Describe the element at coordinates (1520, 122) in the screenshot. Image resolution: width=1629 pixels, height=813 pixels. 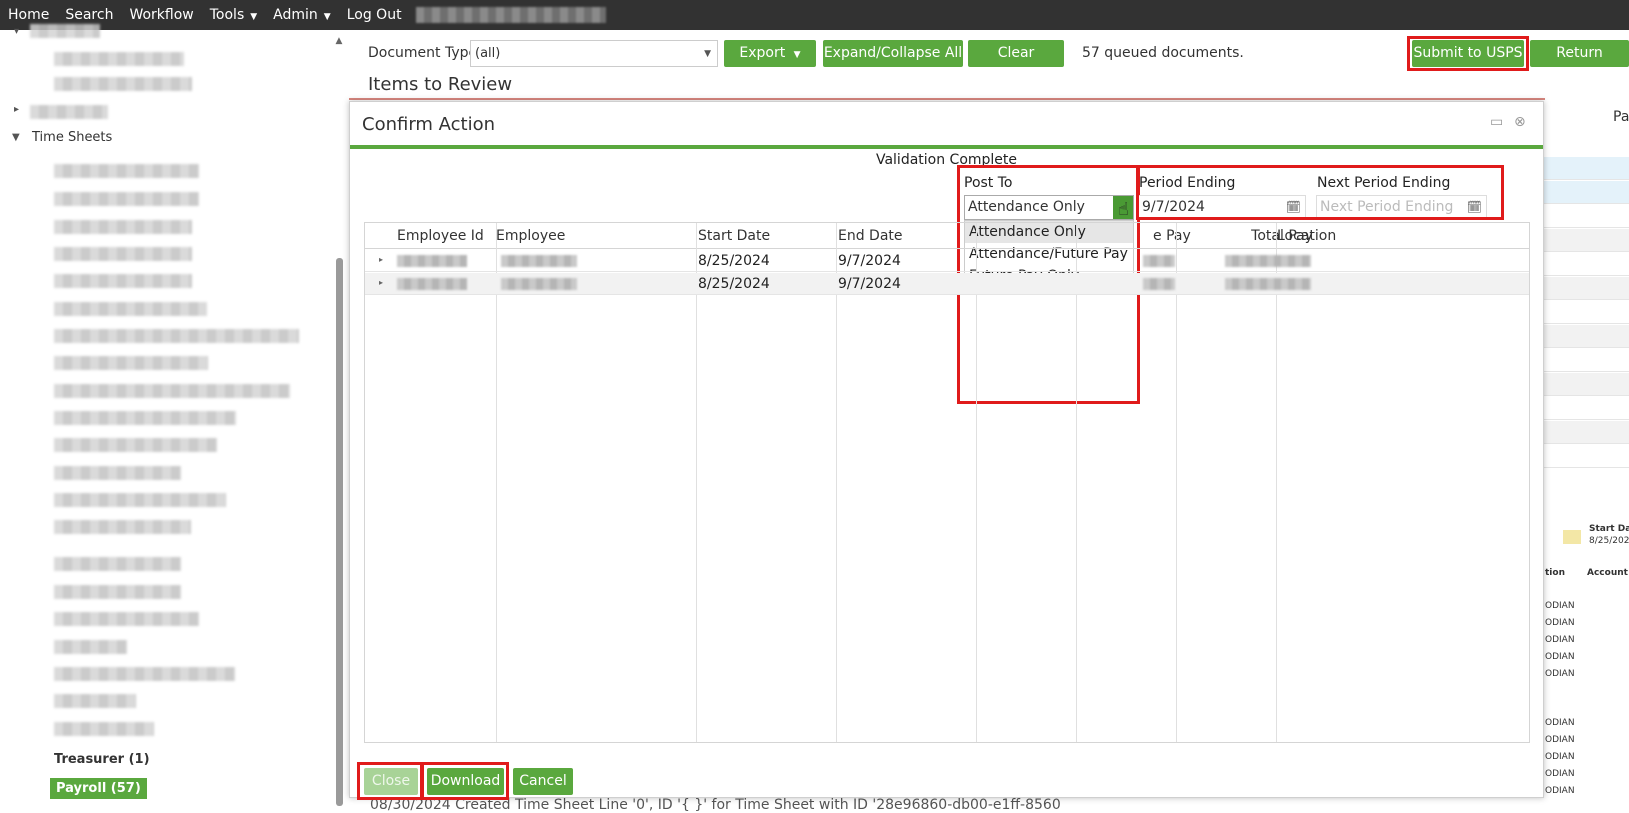
I see `close-icon: ⊗` at that location.